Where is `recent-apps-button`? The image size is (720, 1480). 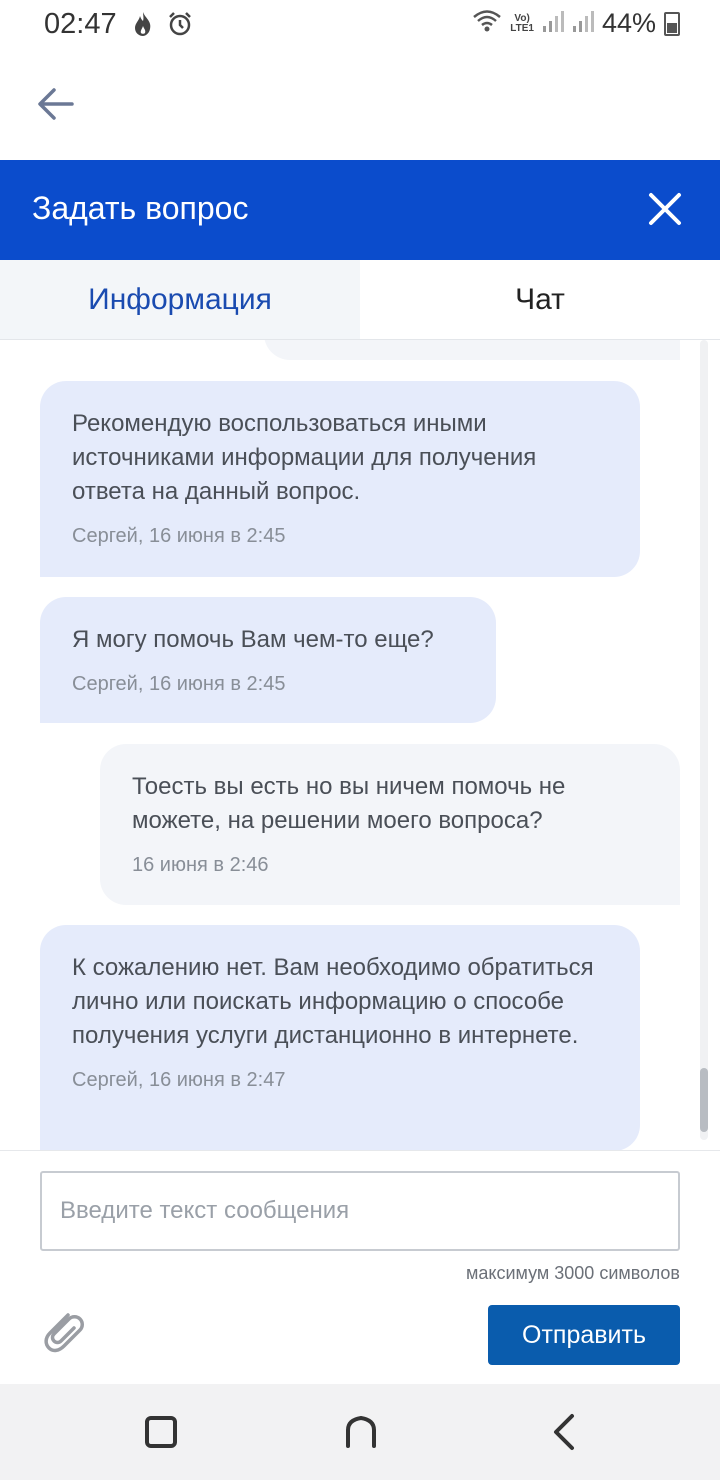 recent-apps-button is located at coordinates (161, 1432).